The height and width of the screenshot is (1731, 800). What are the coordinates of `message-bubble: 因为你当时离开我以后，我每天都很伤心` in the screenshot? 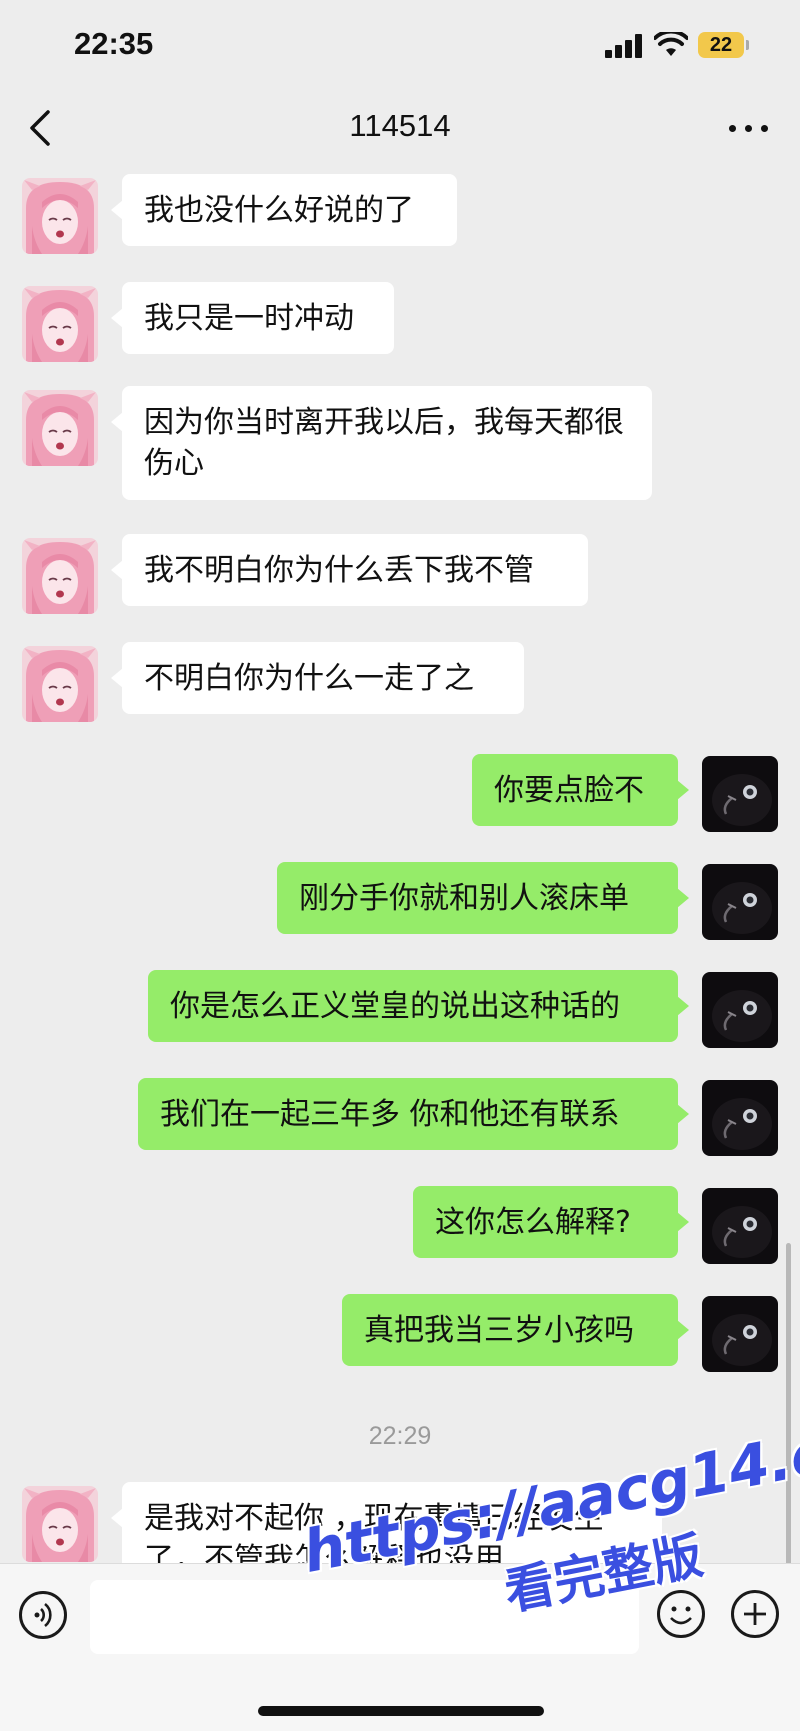 It's located at (381, 443).